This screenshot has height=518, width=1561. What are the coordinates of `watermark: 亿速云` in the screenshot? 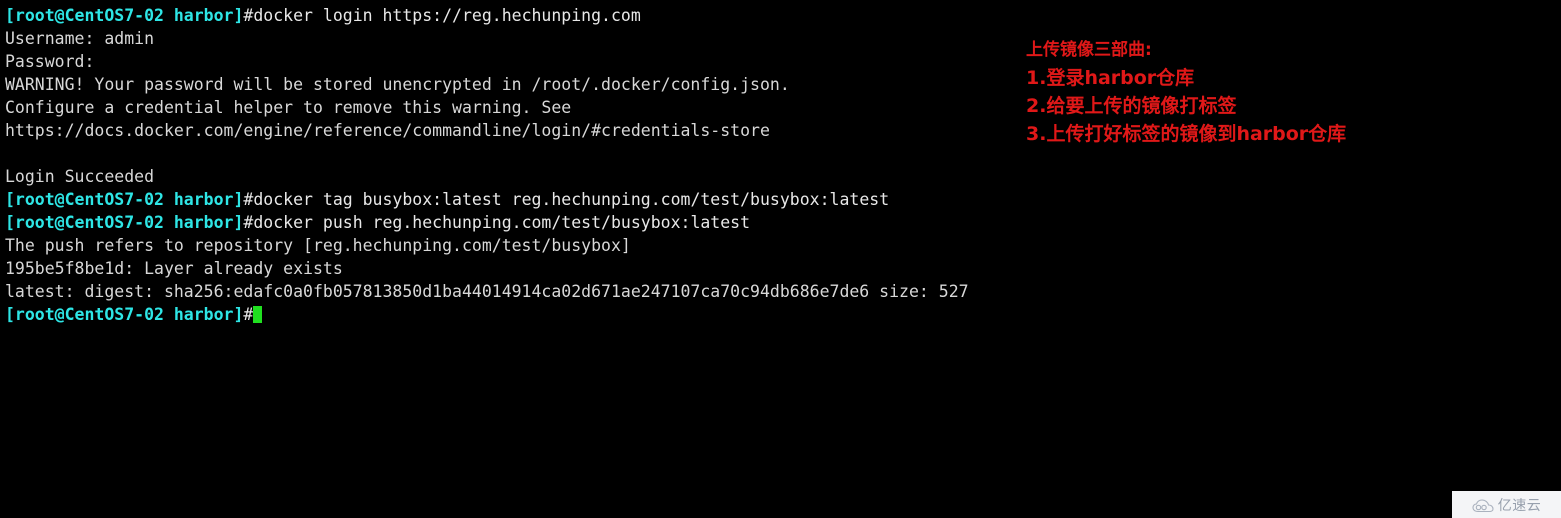 It's located at (1506, 504).